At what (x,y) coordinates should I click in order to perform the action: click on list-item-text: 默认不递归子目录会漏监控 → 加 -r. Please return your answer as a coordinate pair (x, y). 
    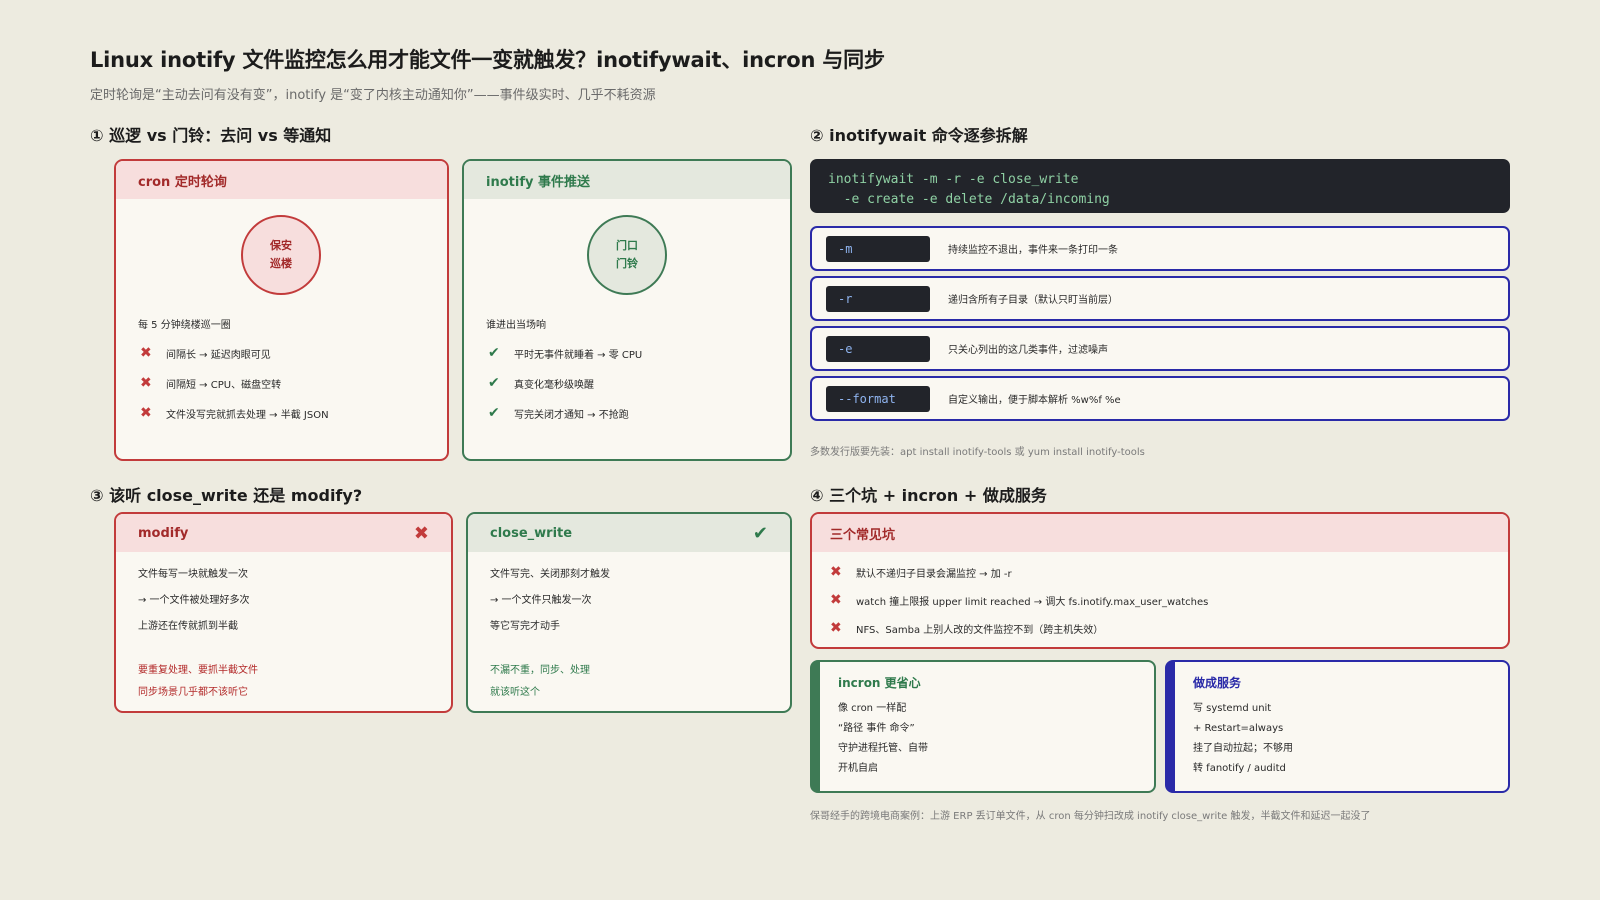
    Looking at the image, I should click on (934, 574).